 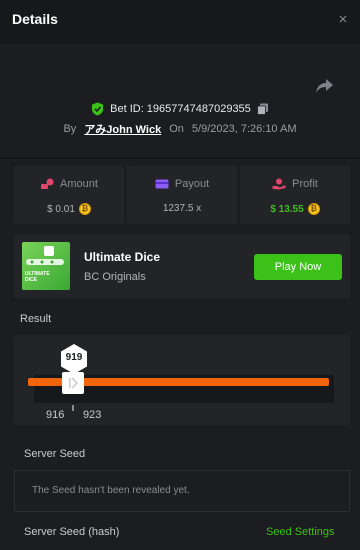 What do you see at coordinates (182, 491) in the screenshot?
I see `server-seed-box: The Seed hasn't been revealed yet.` at bounding box center [182, 491].